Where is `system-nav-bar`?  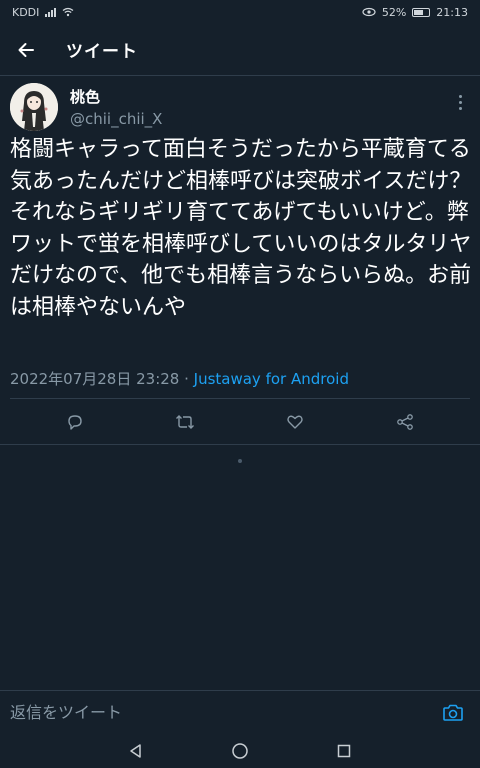 system-nav-bar is located at coordinates (240, 751).